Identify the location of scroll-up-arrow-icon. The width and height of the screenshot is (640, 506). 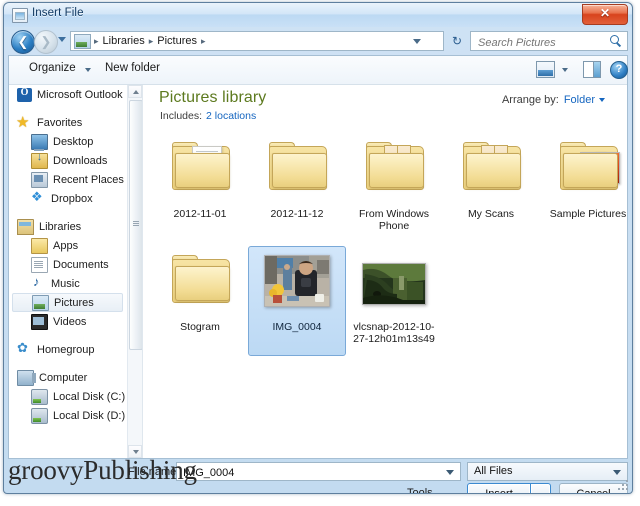
(135, 91).